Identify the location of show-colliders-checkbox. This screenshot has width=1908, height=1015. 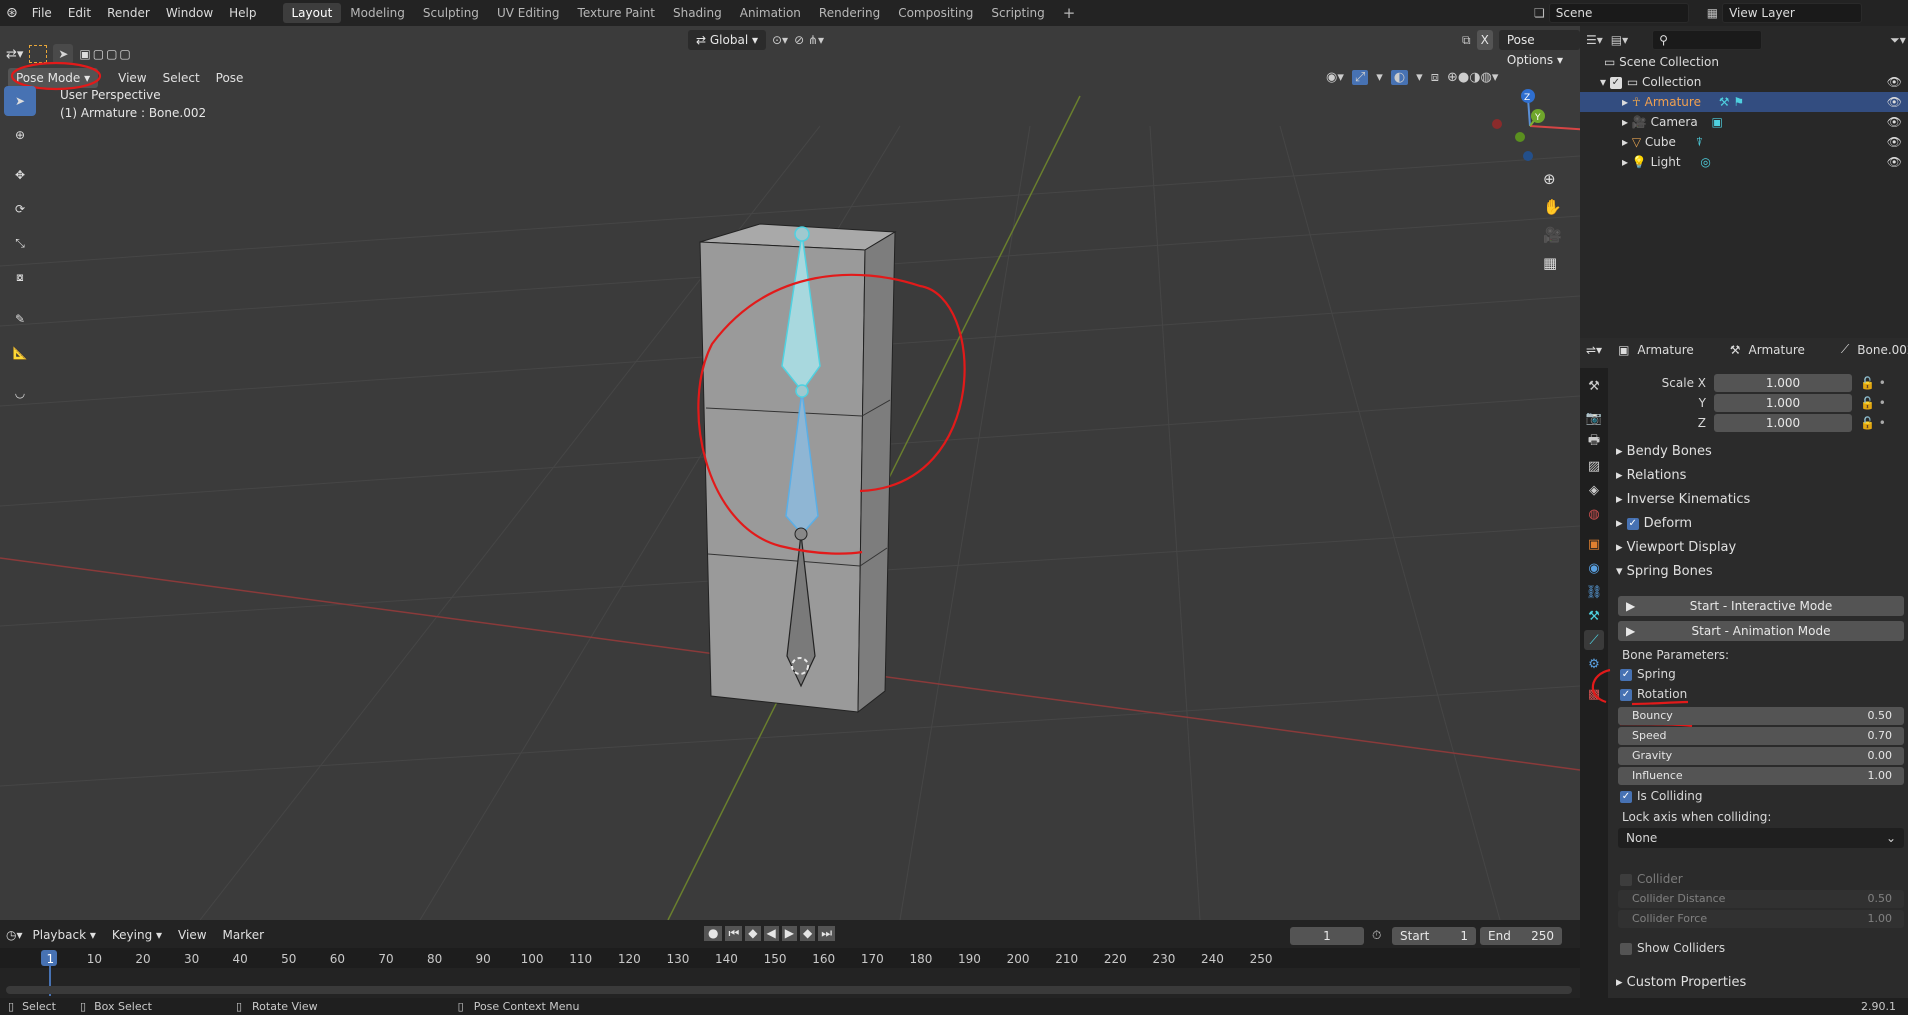
(1626, 948).